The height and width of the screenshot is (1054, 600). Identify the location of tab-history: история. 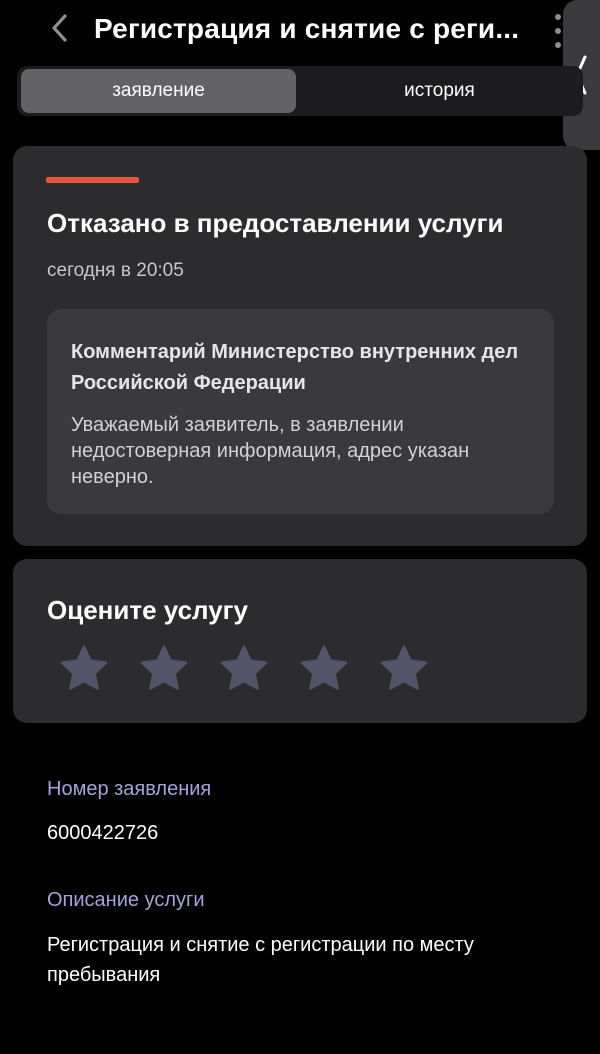
(439, 91).